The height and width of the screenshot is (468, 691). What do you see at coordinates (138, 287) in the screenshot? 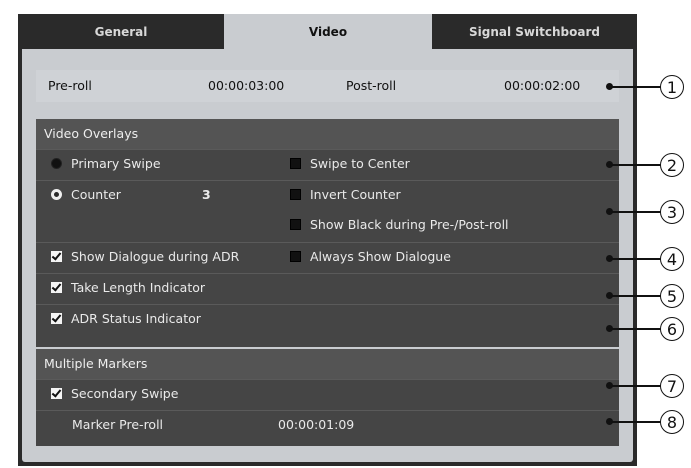
I see `take-length-label: Take Length Indicator` at bounding box center [138, 287].